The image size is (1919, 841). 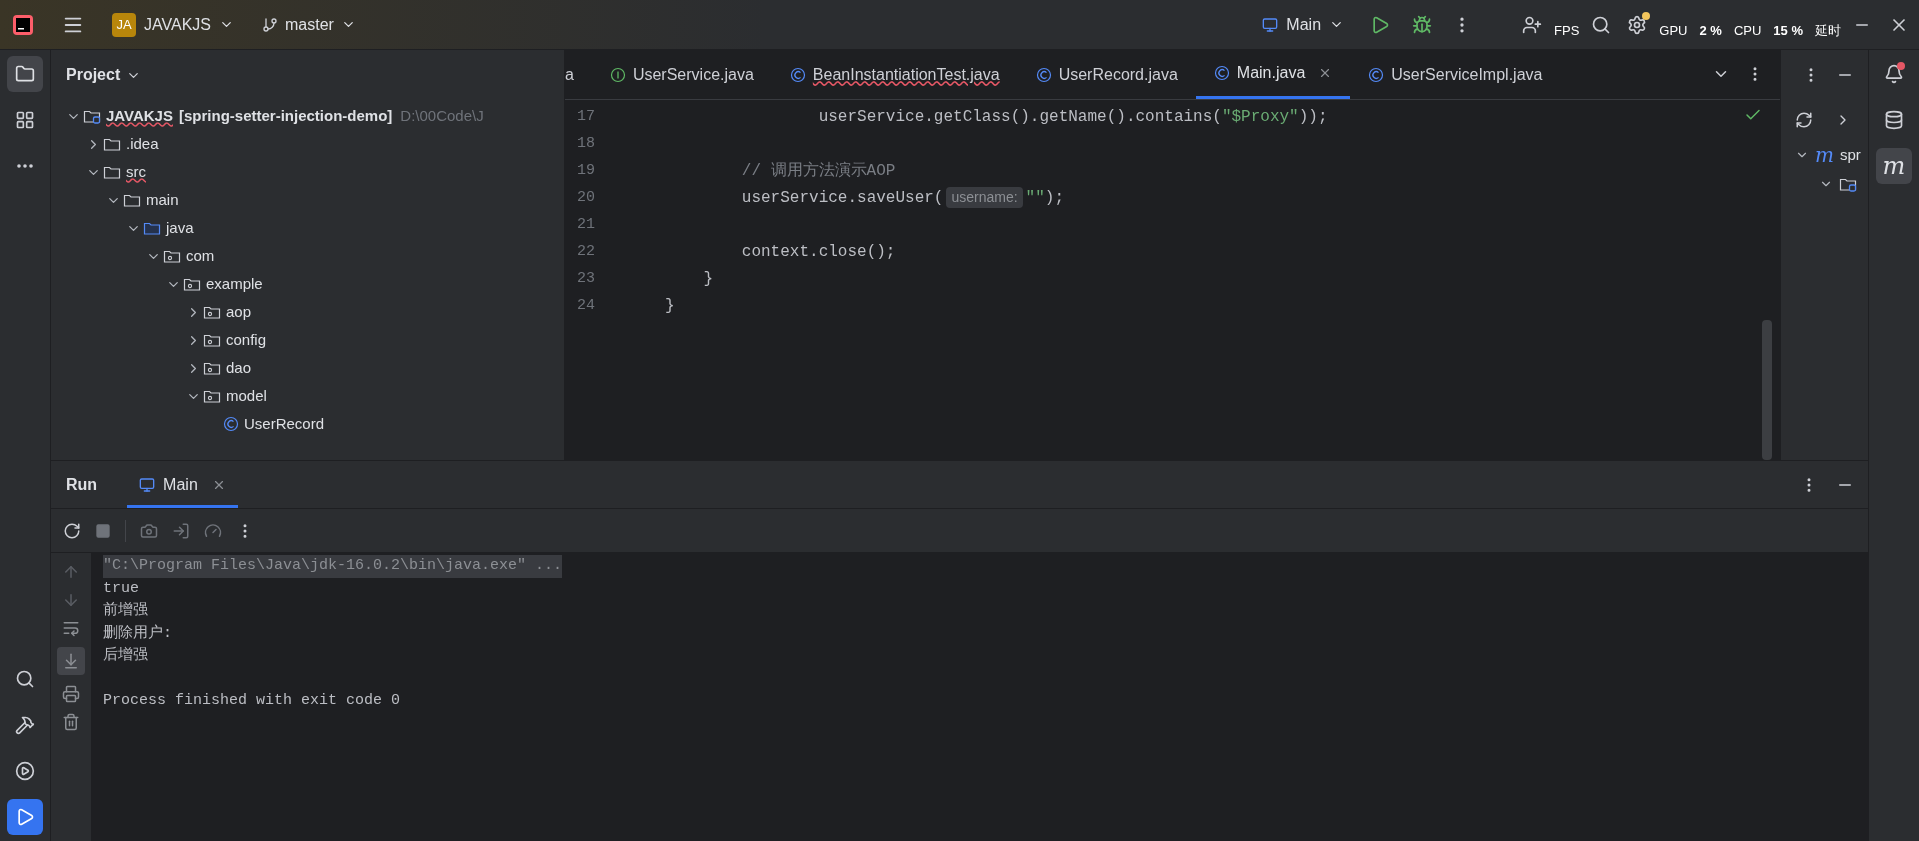 What do you see at coordinates (1637, 24) in the screenshot?
I see `settings-icon` at bounding box center [1637, 24].